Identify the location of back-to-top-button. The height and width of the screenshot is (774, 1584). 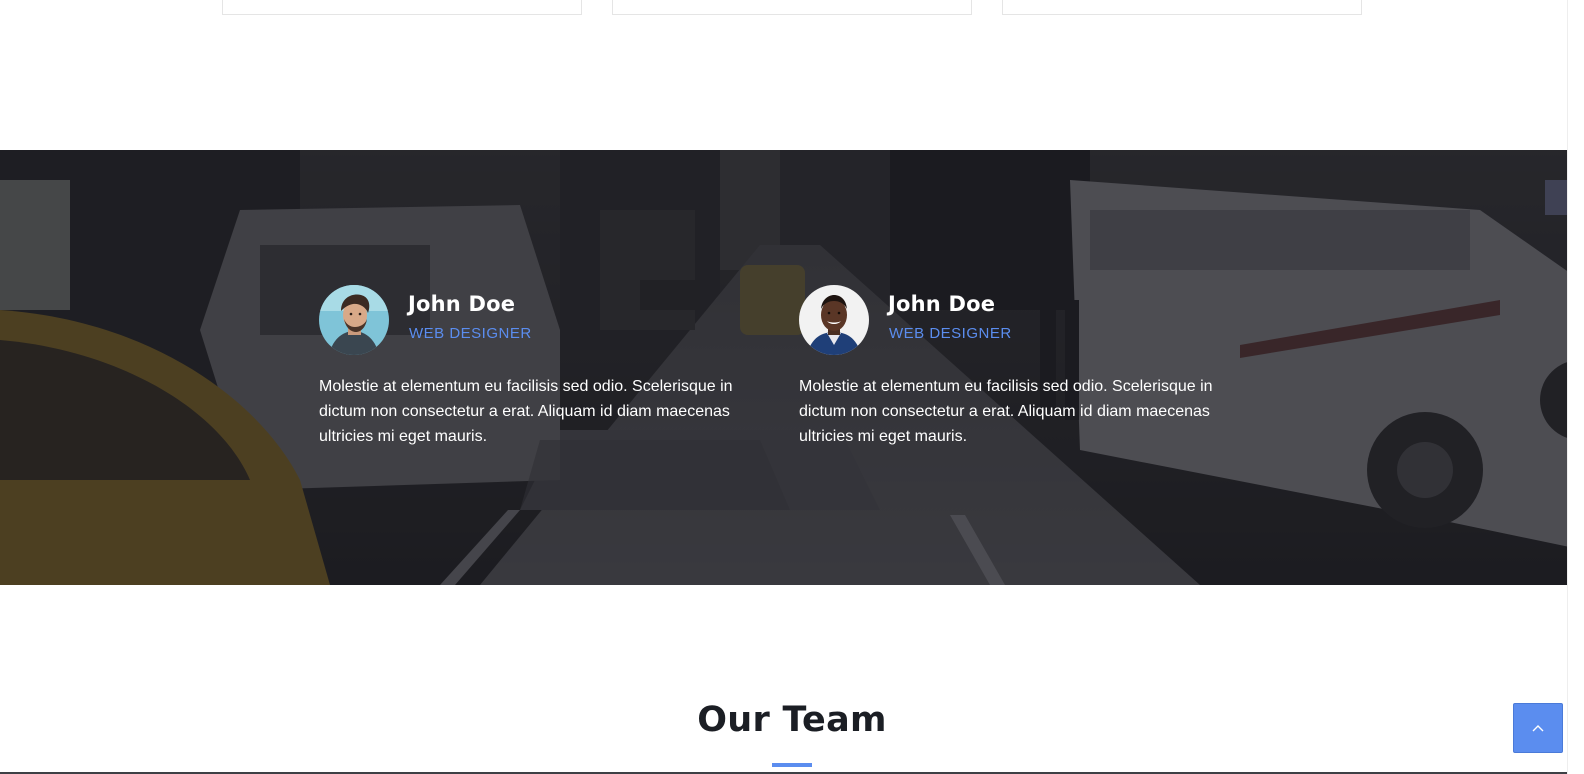
(1538, 728).